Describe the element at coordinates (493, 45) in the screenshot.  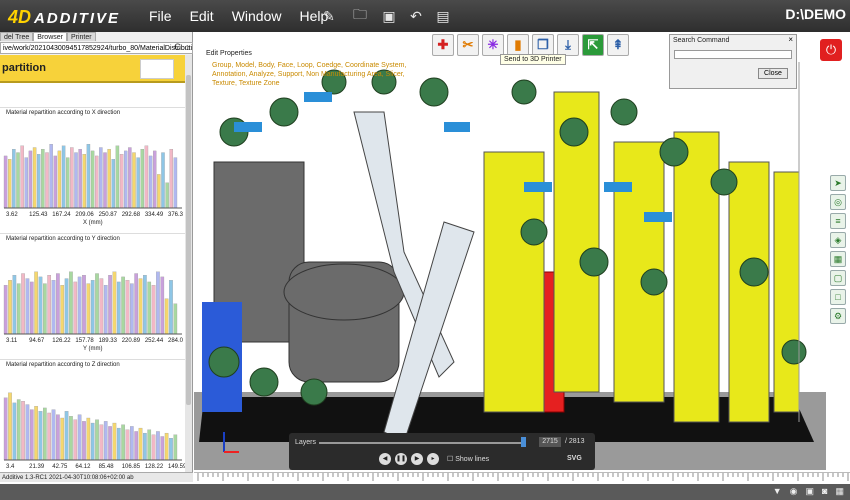
I see `explode-icon: ✳` at that location.